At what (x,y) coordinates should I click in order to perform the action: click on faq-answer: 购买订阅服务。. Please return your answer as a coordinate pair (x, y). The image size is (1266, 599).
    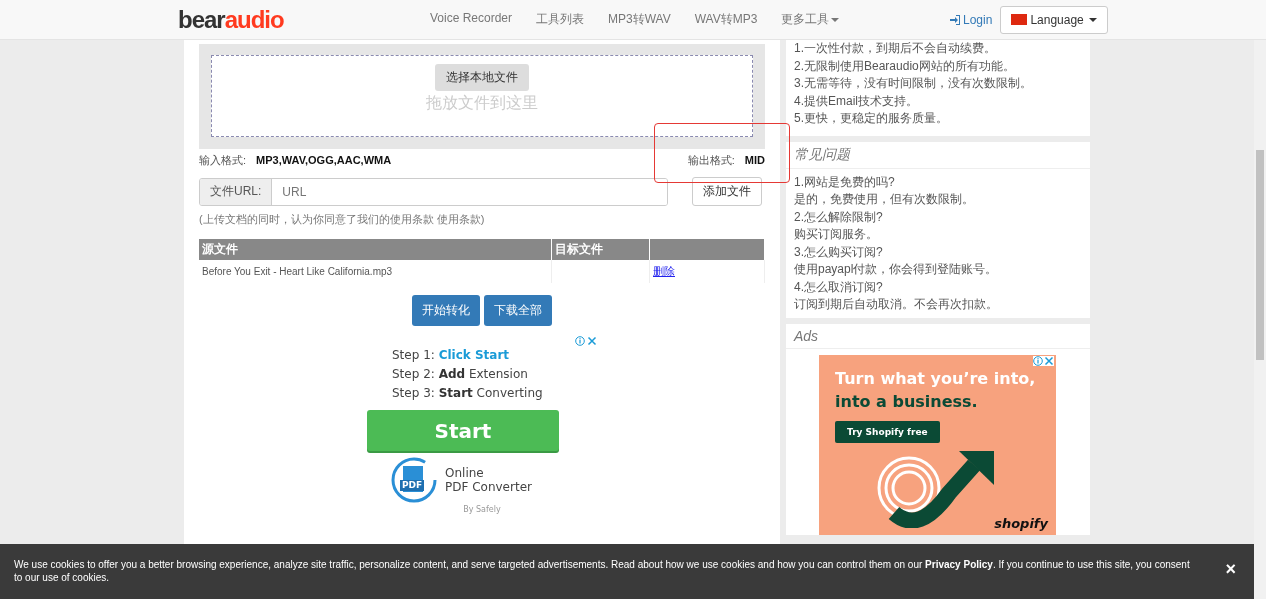
    Looking at the image, I should click on (836, 234).